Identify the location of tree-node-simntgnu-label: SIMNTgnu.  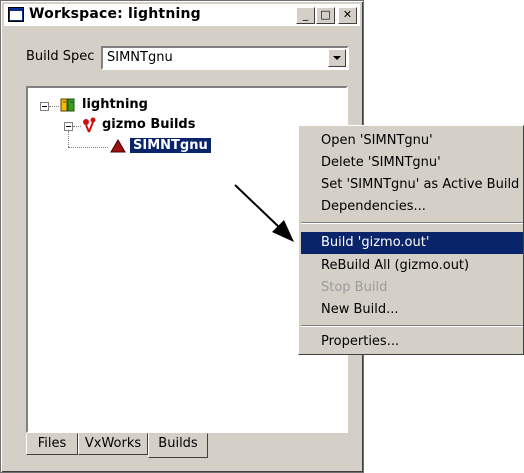
(170, 145).